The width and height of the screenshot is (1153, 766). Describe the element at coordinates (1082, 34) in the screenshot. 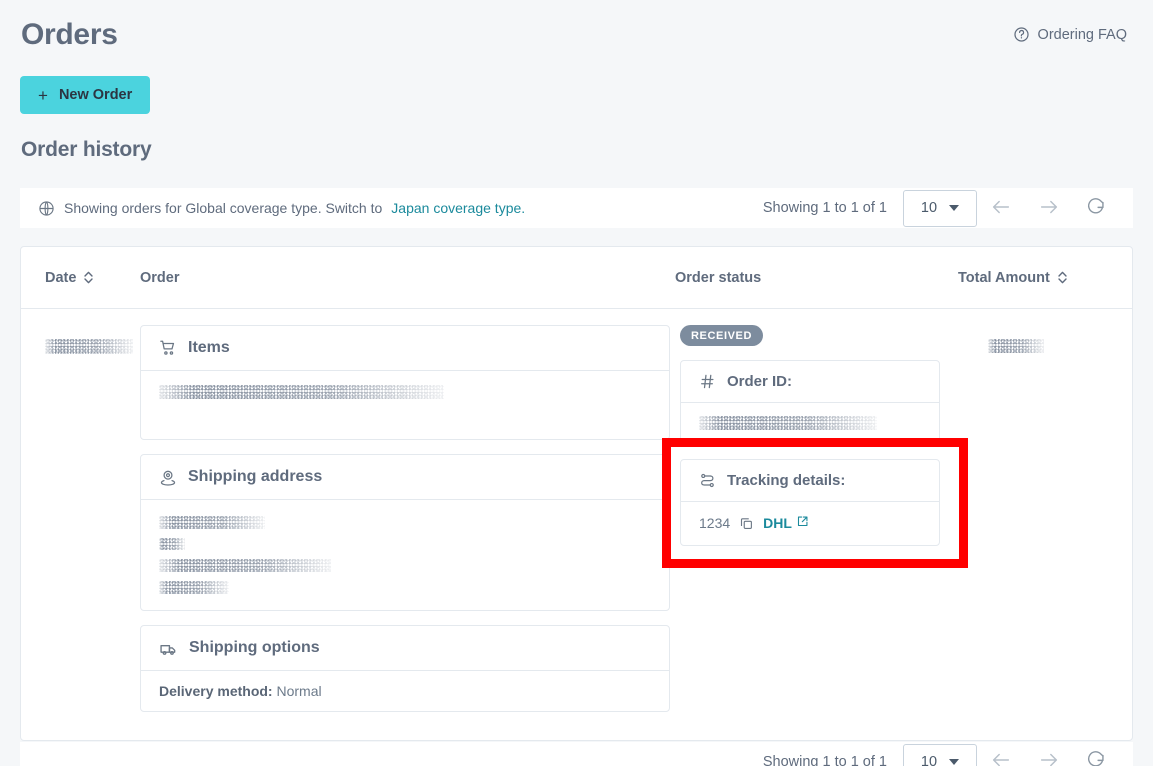

I see `ordering-faq-label: Ordering FAQ` at that location.